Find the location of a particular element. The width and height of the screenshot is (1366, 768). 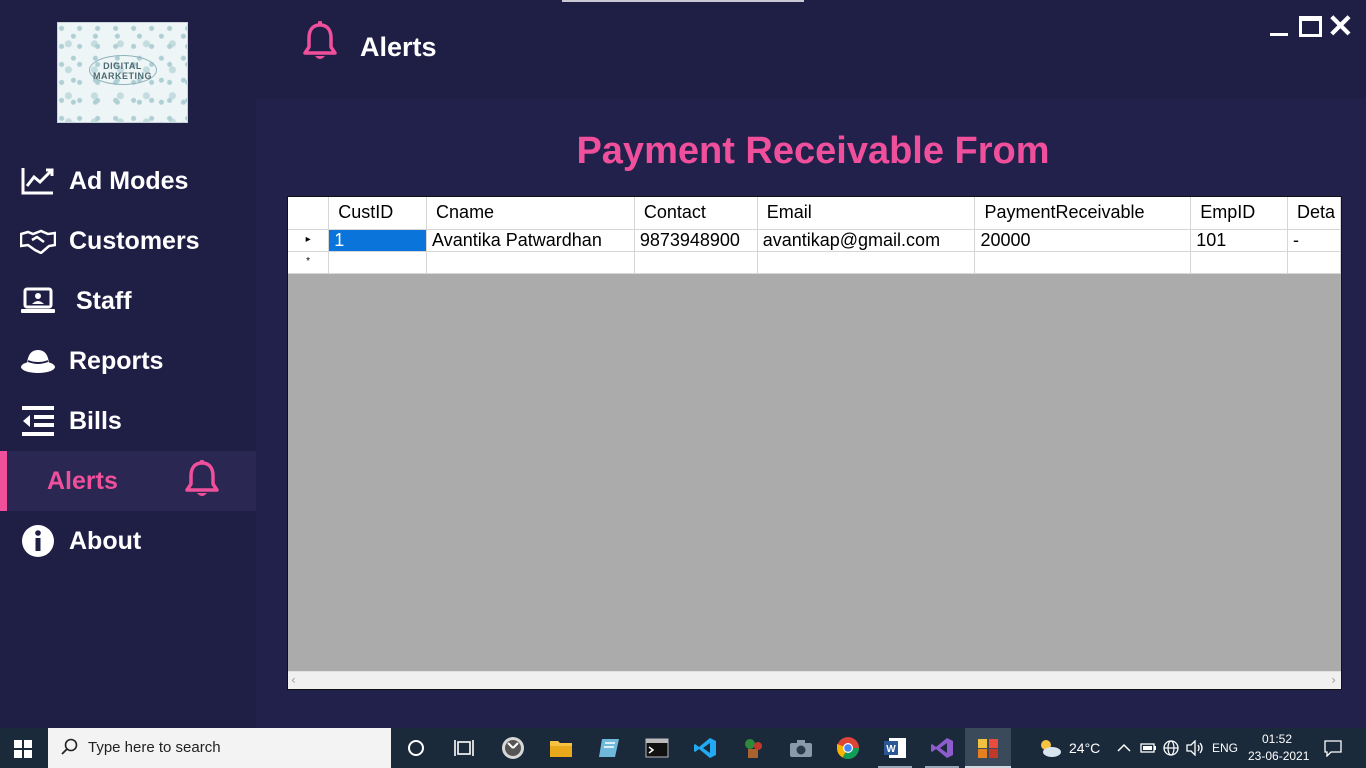

sidebar-item-ad-modes: Ad Modes is located at coordinates (128, 181).